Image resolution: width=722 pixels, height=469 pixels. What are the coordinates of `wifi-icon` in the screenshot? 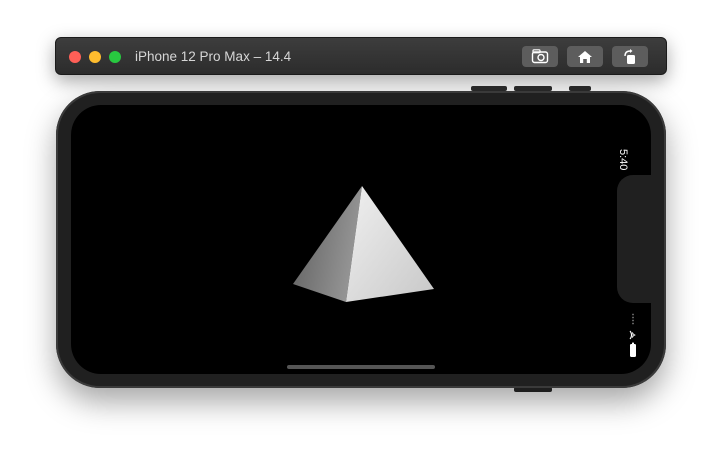 It's located at (632, 335).